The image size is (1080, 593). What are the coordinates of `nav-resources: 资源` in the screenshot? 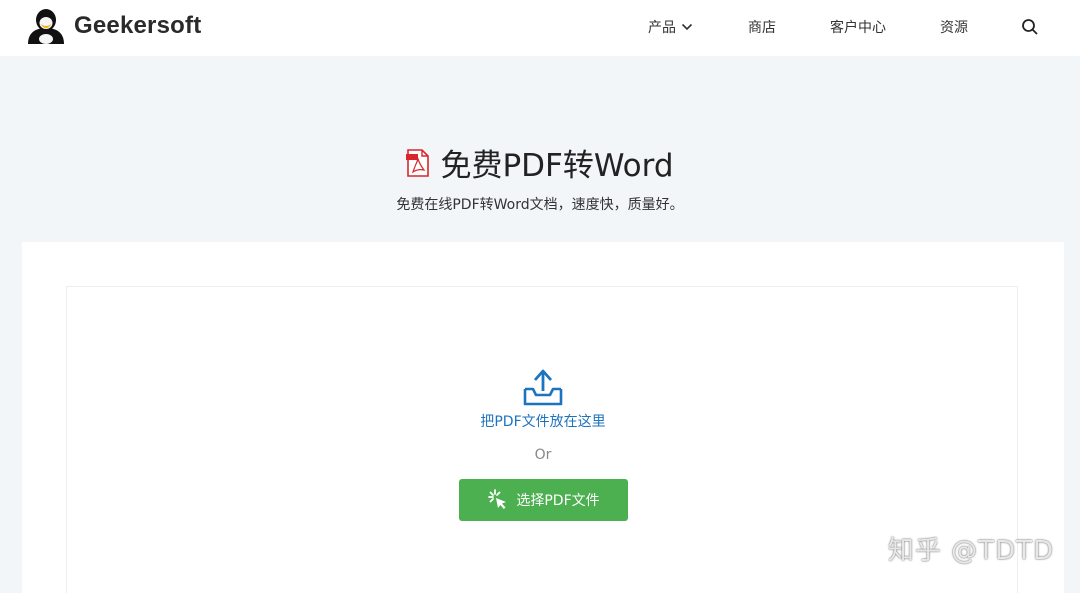 It's located at (954, 27).